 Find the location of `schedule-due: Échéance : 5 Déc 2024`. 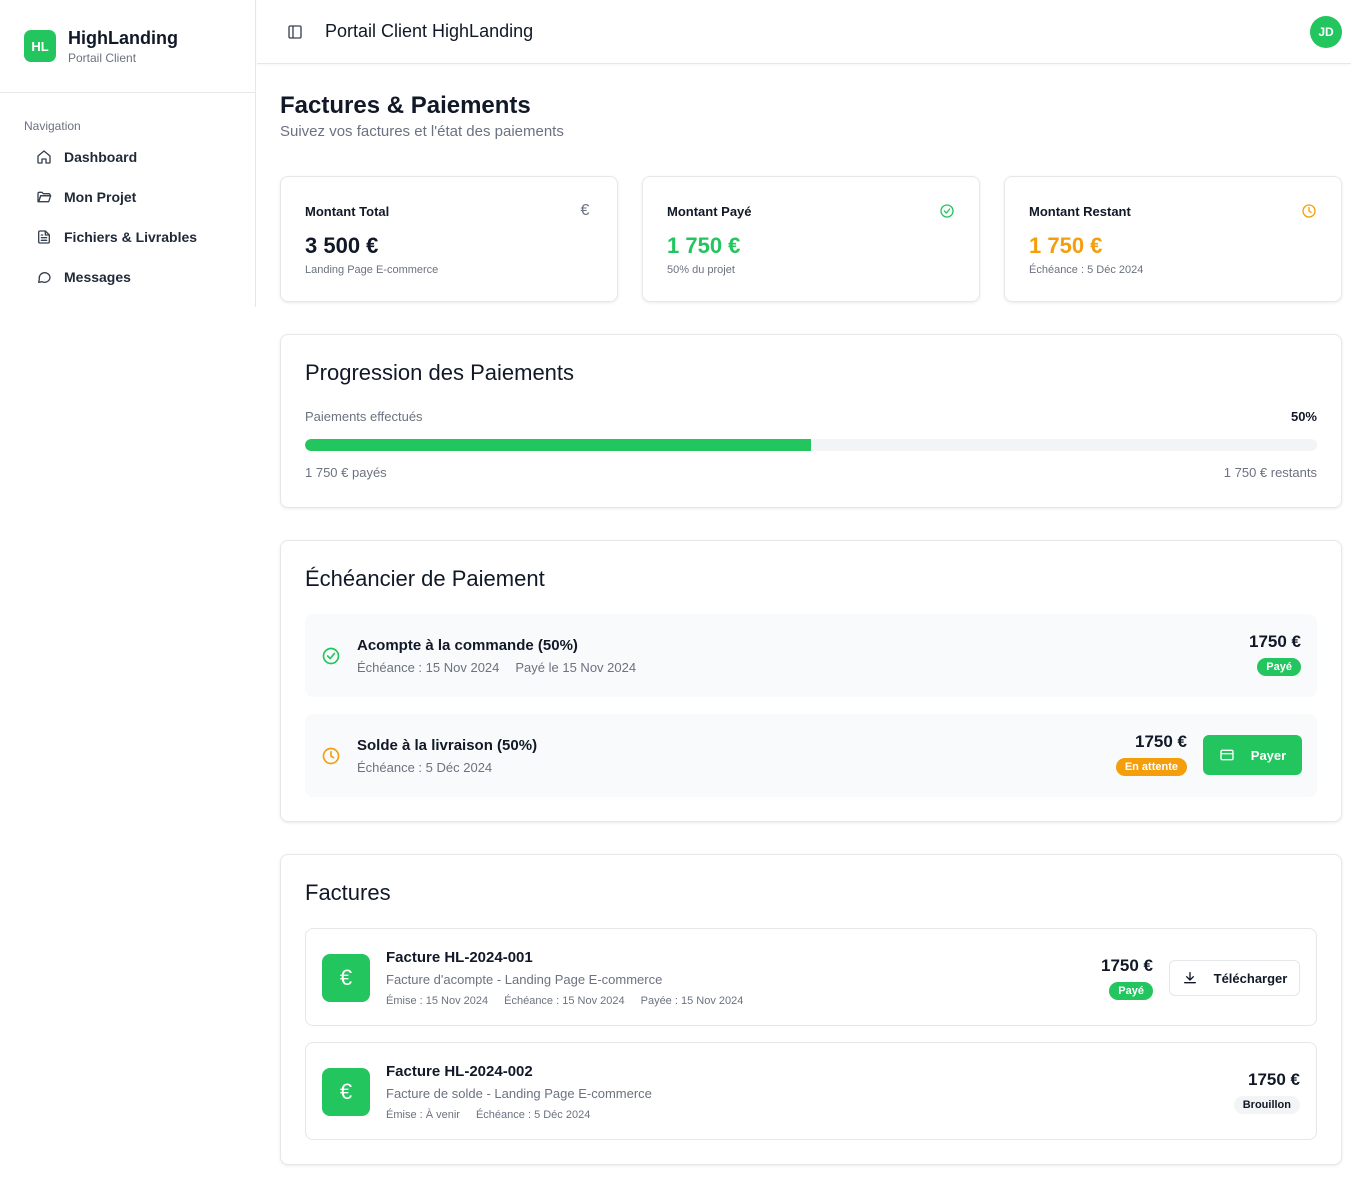

schedule-due: Échéance : 5 Déc 2024 is located at coordinates (425, 767).